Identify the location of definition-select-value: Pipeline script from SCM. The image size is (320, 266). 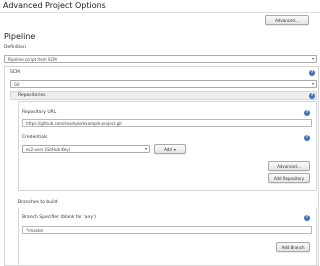
(32, 59).